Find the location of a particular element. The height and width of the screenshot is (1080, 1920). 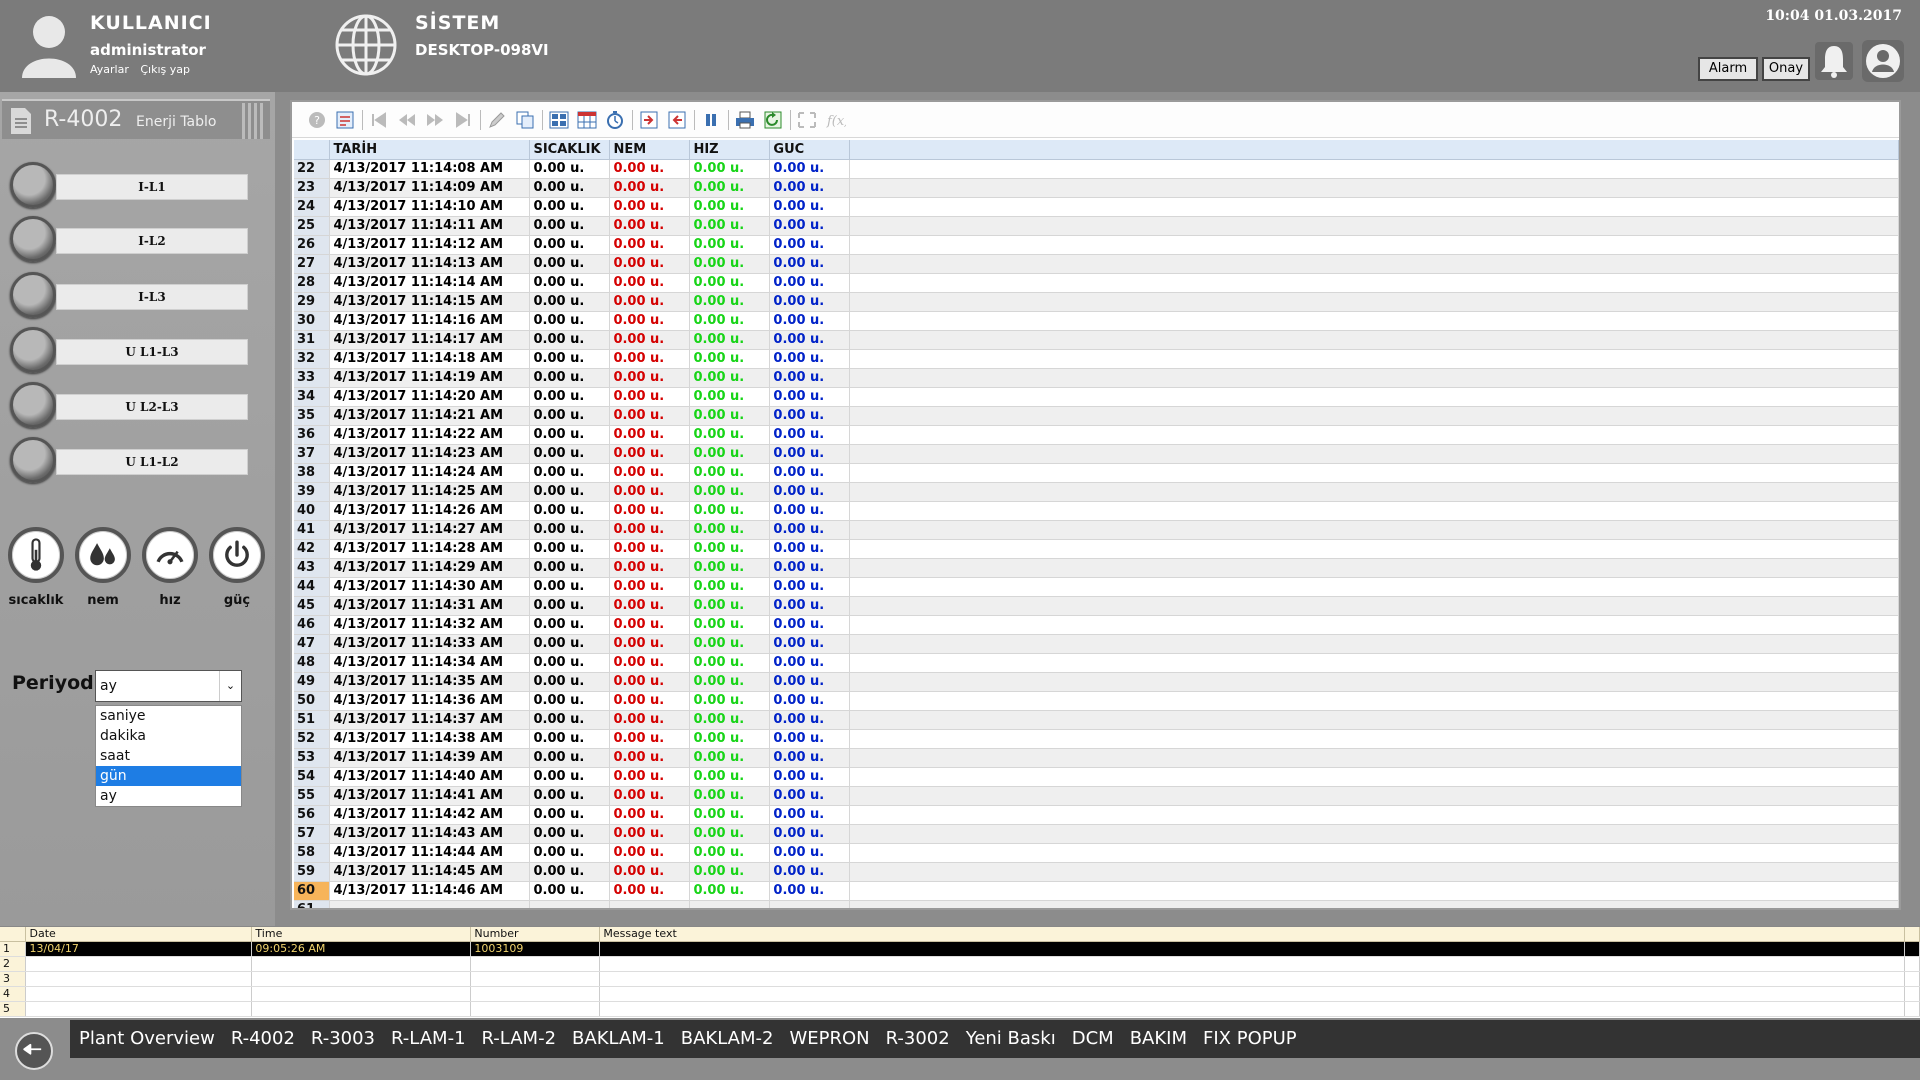

row-number: 54 is located at coordinates (312, 777).